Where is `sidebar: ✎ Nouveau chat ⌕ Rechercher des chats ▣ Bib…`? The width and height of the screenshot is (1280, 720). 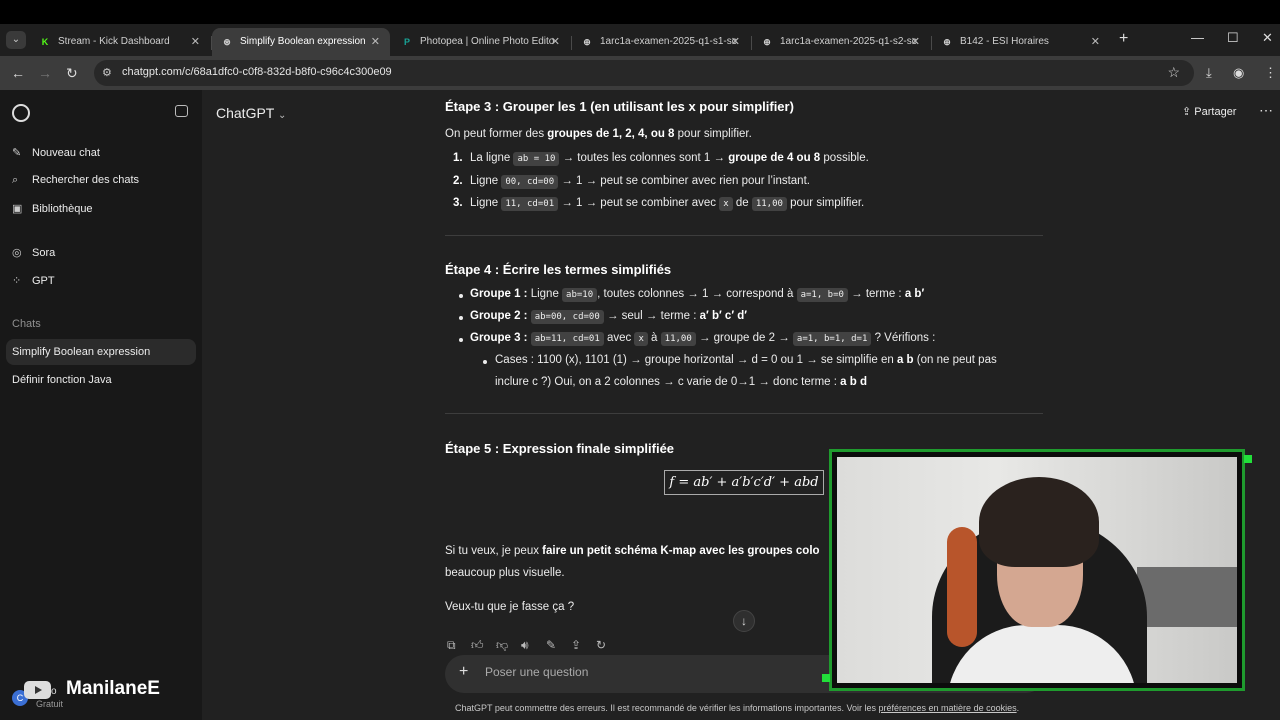 sidebar: ✎ Nouveau chat ⌕ Rechercher des chats ▣ Bib… is located at coordinates (101, 405).